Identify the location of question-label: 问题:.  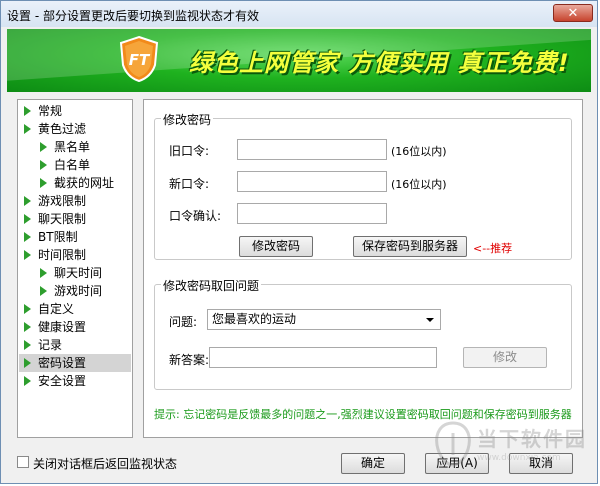
(183, 322).